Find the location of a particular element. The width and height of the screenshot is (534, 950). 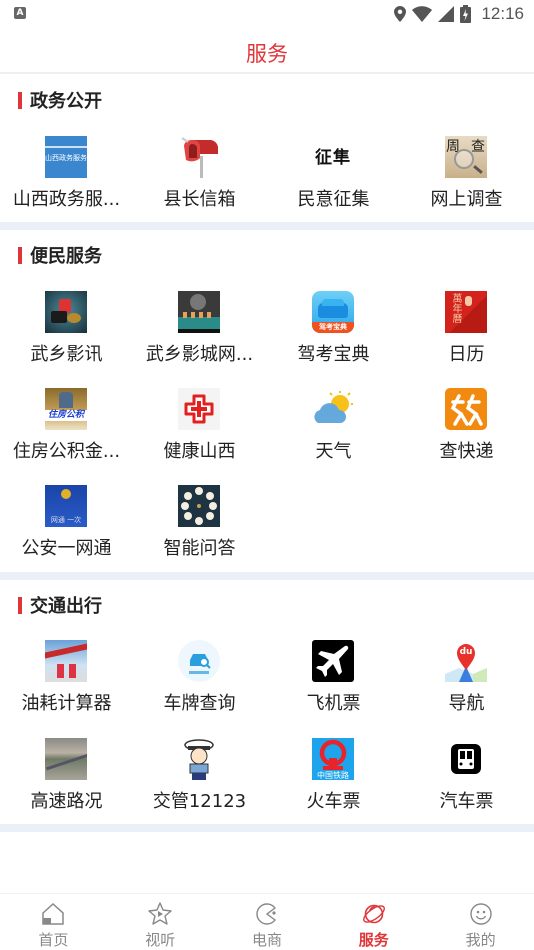

bus-icon is located at coordinates (466, 759).